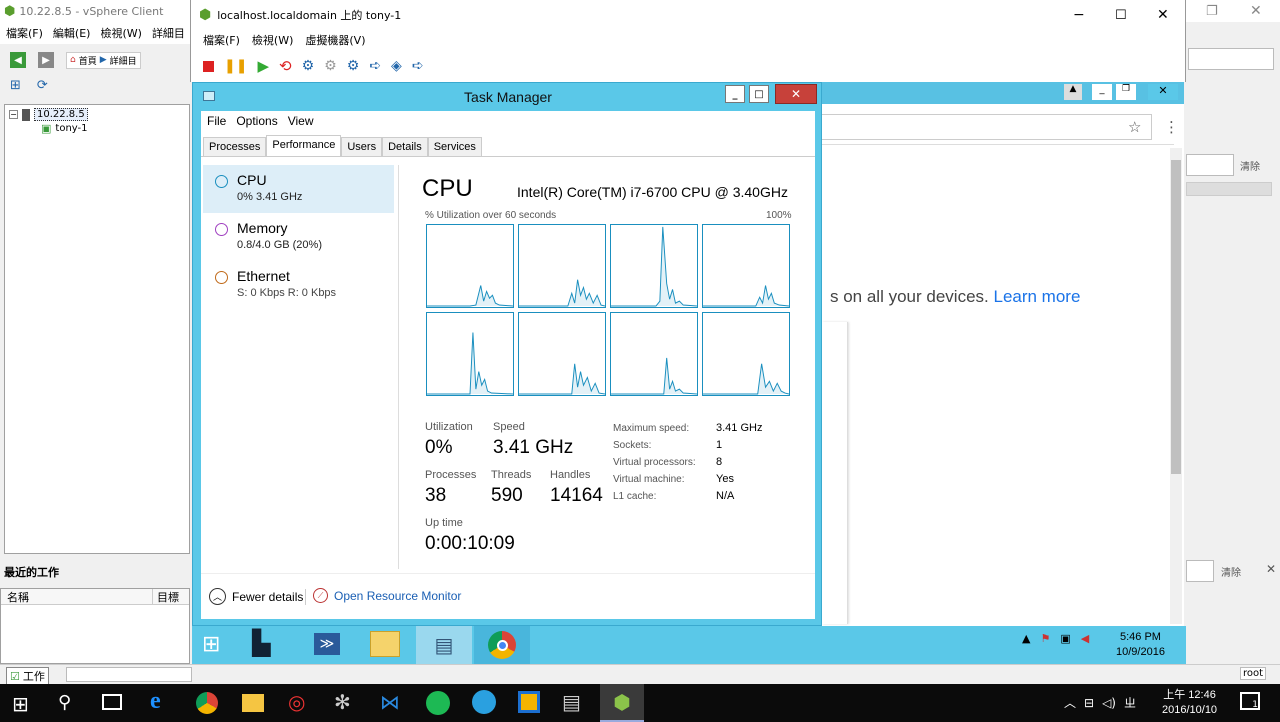 Image resolution: width=1280 pixels, height=722 pixels. Describe the element at coordinates (261, 643) in the screenshot. I see `server-manager-icon: ▙` at that location.